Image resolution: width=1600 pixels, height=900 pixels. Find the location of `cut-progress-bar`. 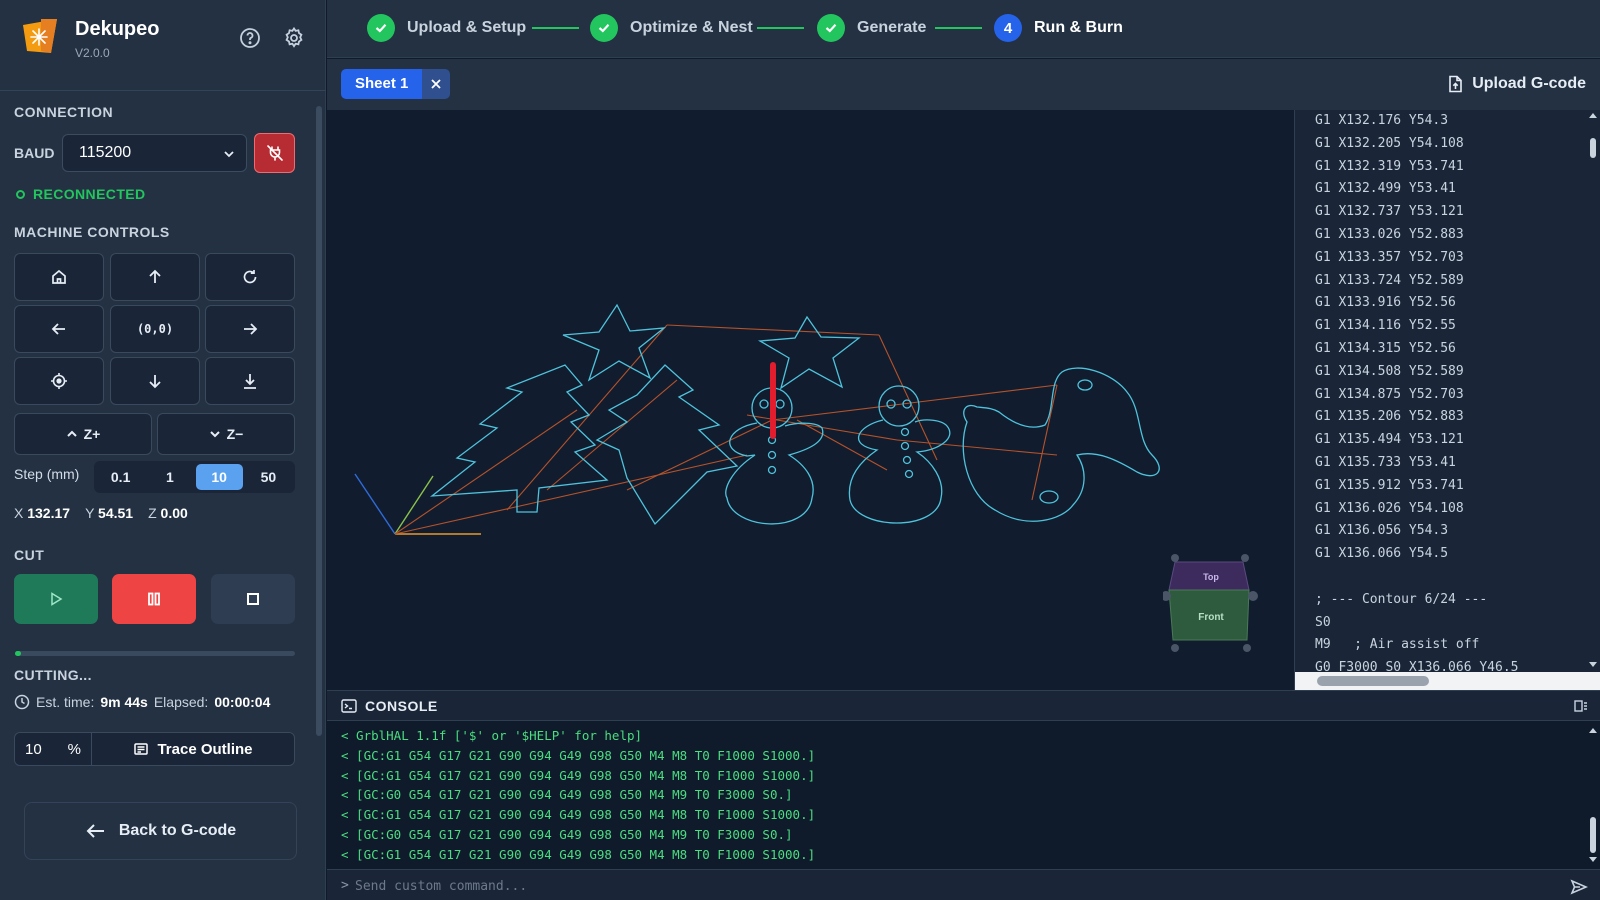

cut-progress-bar is located at coordinates (155, 653).